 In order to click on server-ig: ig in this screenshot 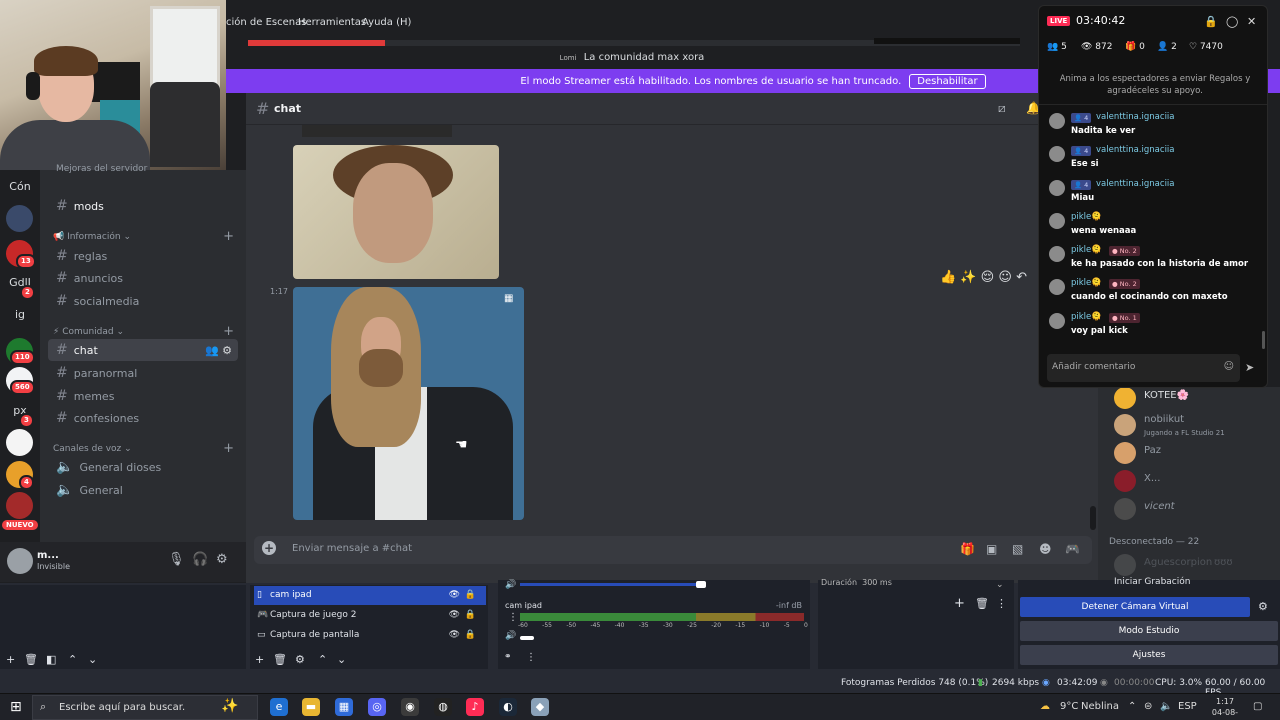, I will do `click(20, 314)`.